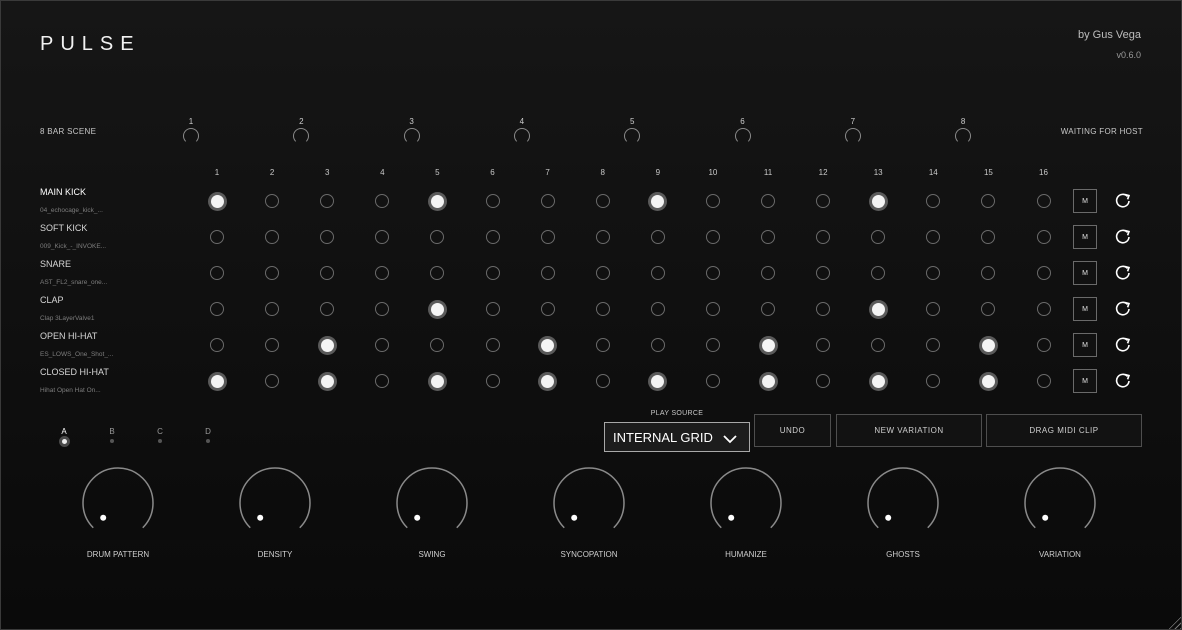 This screenshot has height=630, width=1182. I want to click on scene-bar-3: 3, so click(412, 130).